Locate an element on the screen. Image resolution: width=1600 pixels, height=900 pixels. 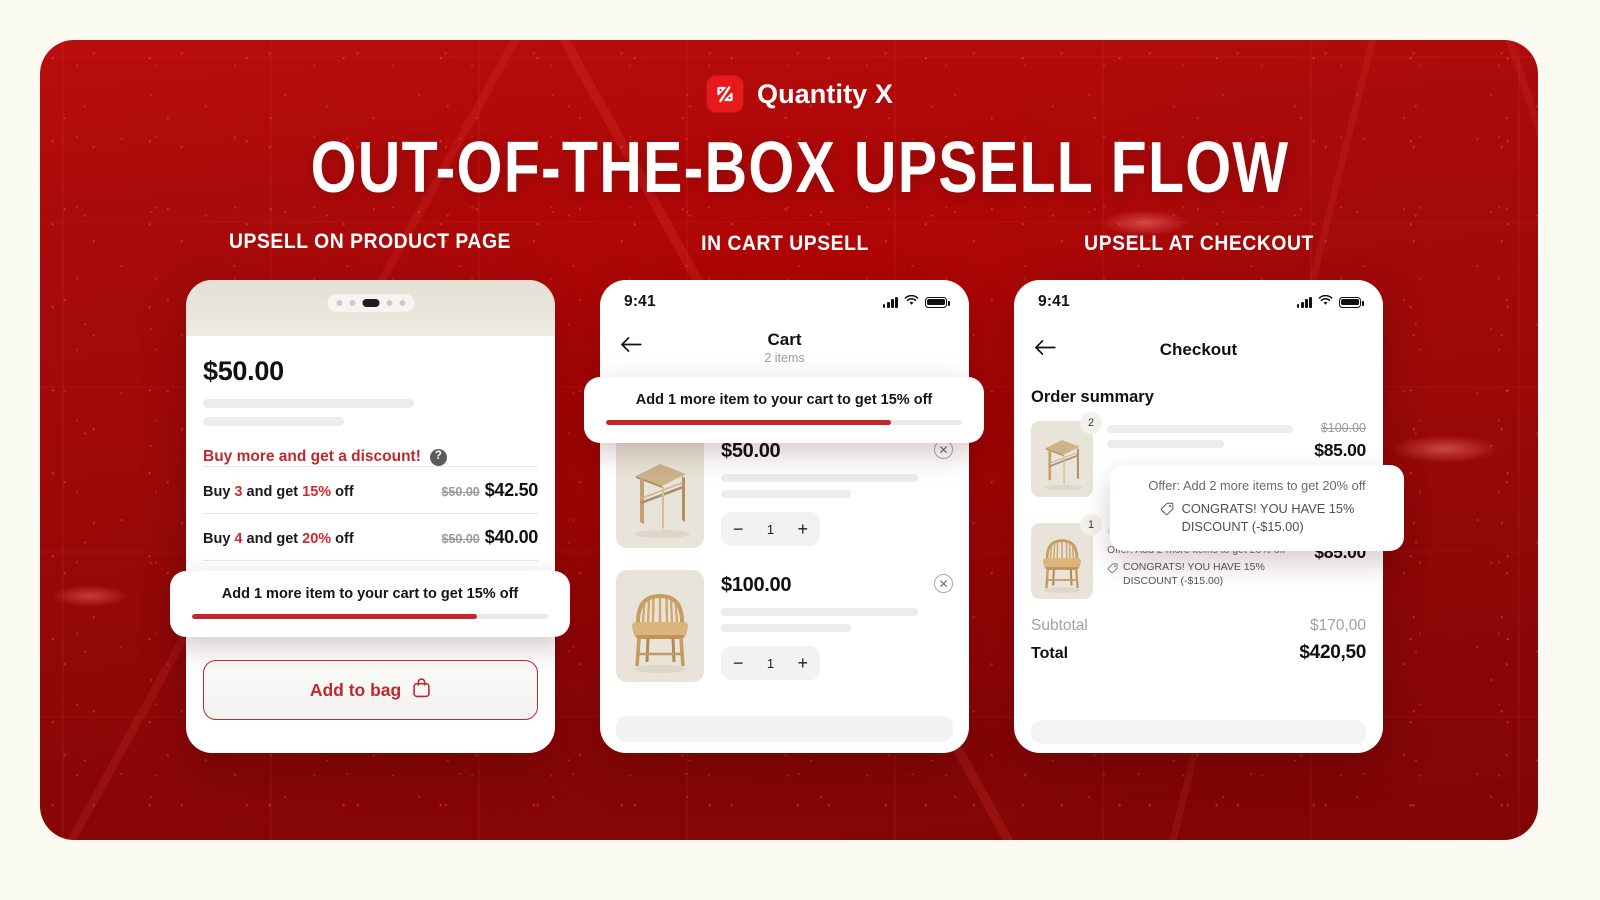
subtotal-row: Subtotal $170,00 is located at coordinates (1198, 626).